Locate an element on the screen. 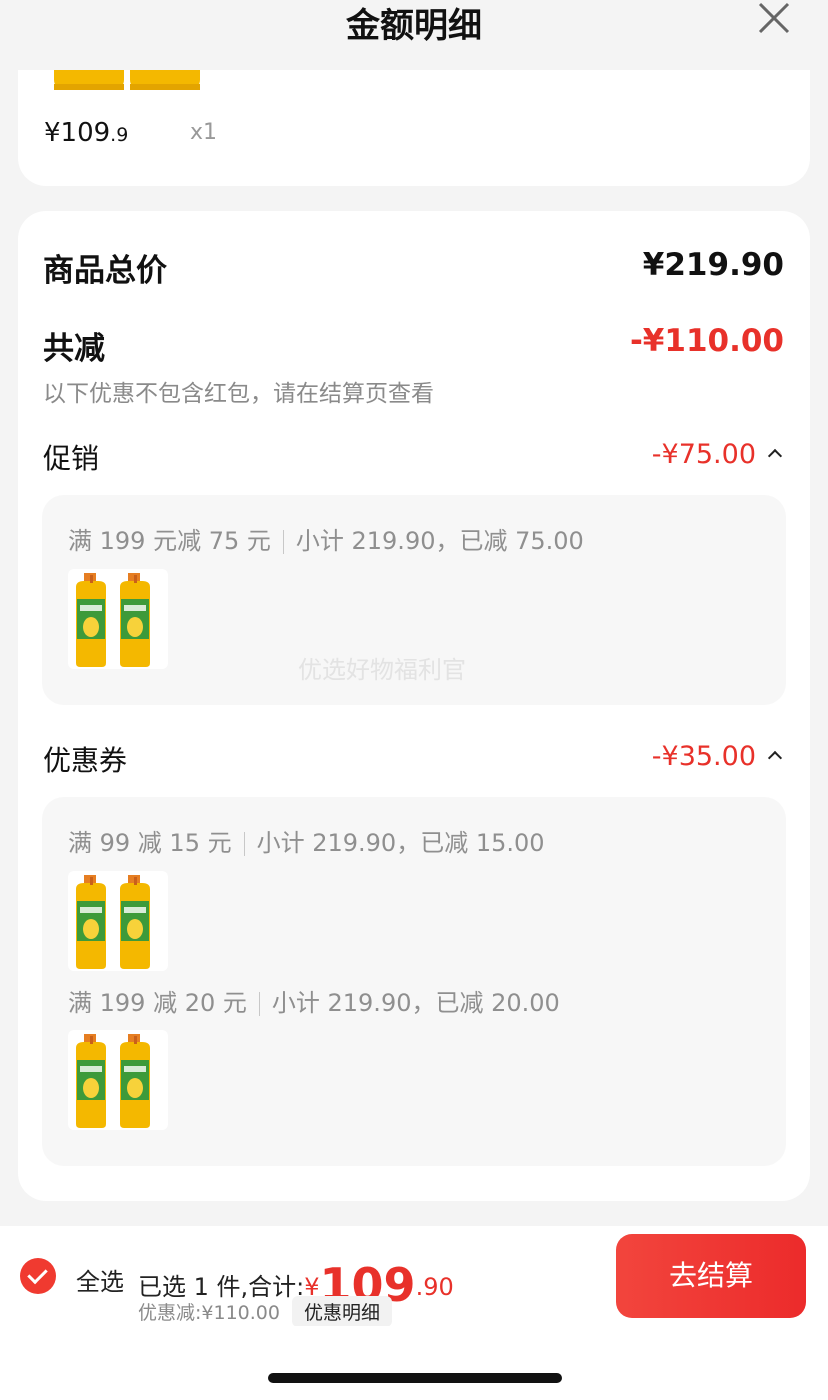  discount-note: 以下优惠不包含红包，请在结算页查看 is located at coordinates (238, 394).